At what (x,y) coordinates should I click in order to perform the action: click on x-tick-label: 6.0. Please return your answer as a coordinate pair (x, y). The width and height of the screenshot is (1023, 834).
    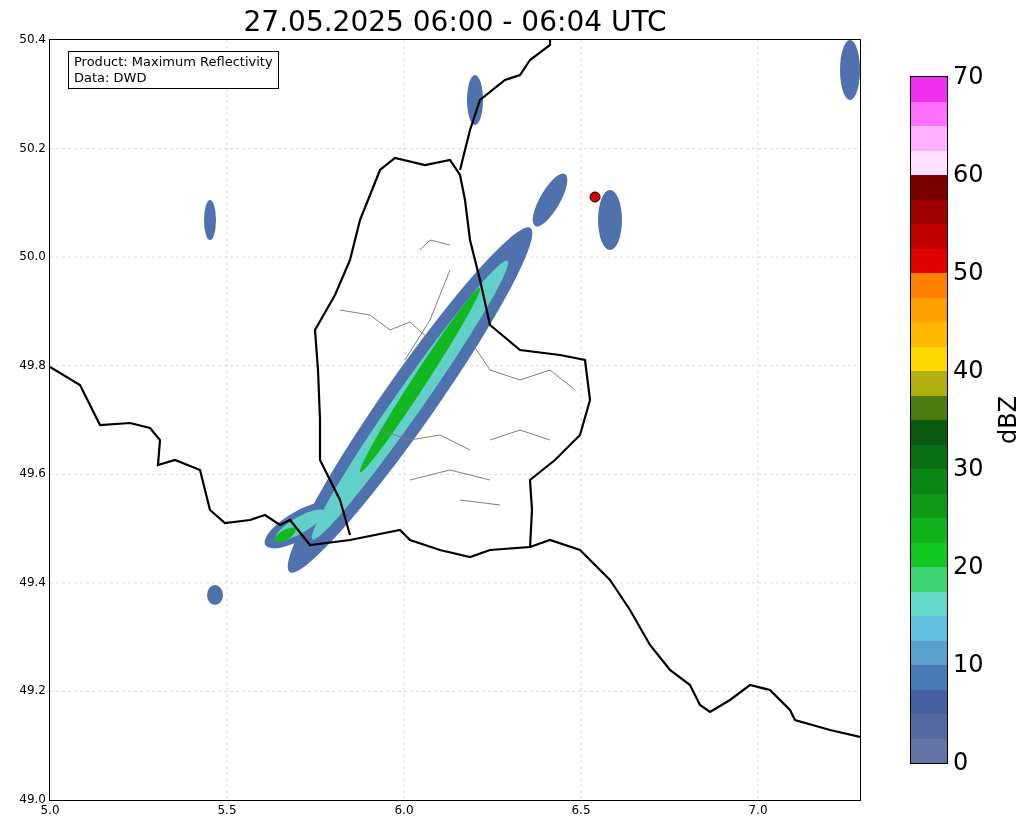
    Looking at the image, I should click on (404, 810).